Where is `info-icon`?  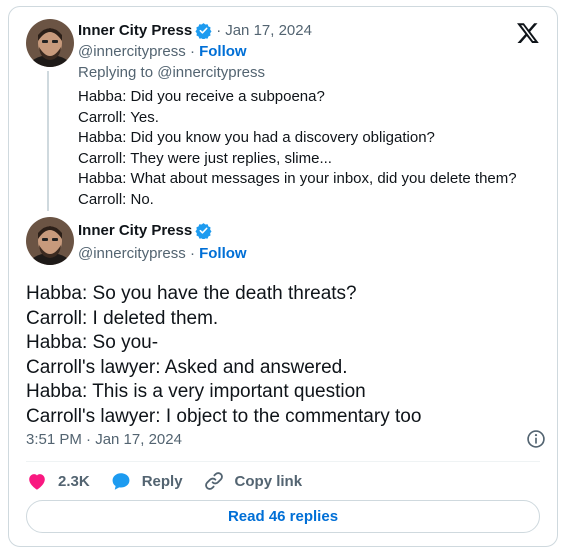
info-icon is located at coordinates (536, 439).